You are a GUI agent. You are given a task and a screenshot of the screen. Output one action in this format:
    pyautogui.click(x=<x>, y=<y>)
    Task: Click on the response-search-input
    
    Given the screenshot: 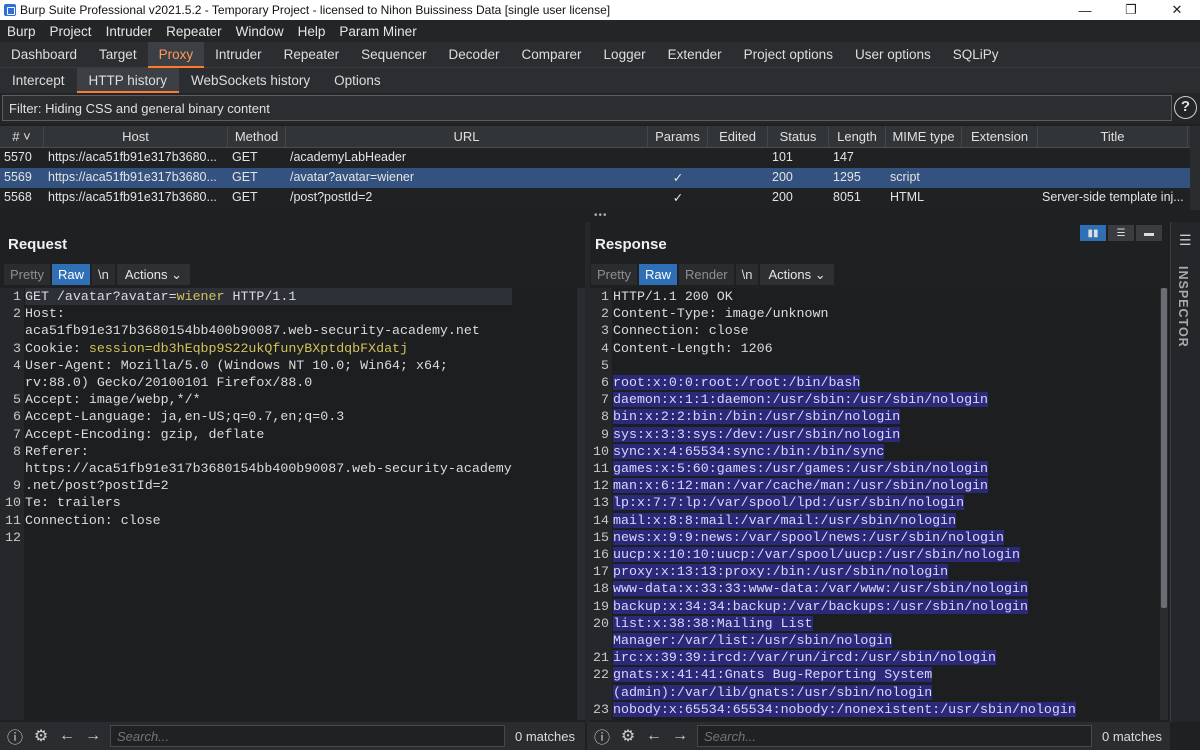 What is the action you would take?
    pyautogui.click(x=894, y=736)
    